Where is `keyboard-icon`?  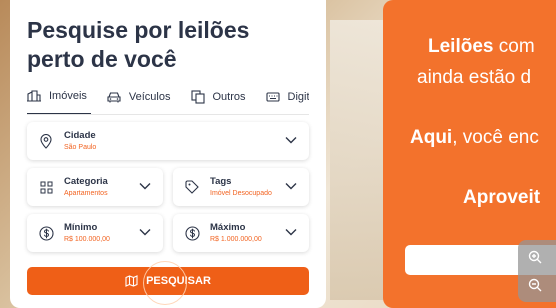 keyboard-icon is located at coordinates (272, 97).